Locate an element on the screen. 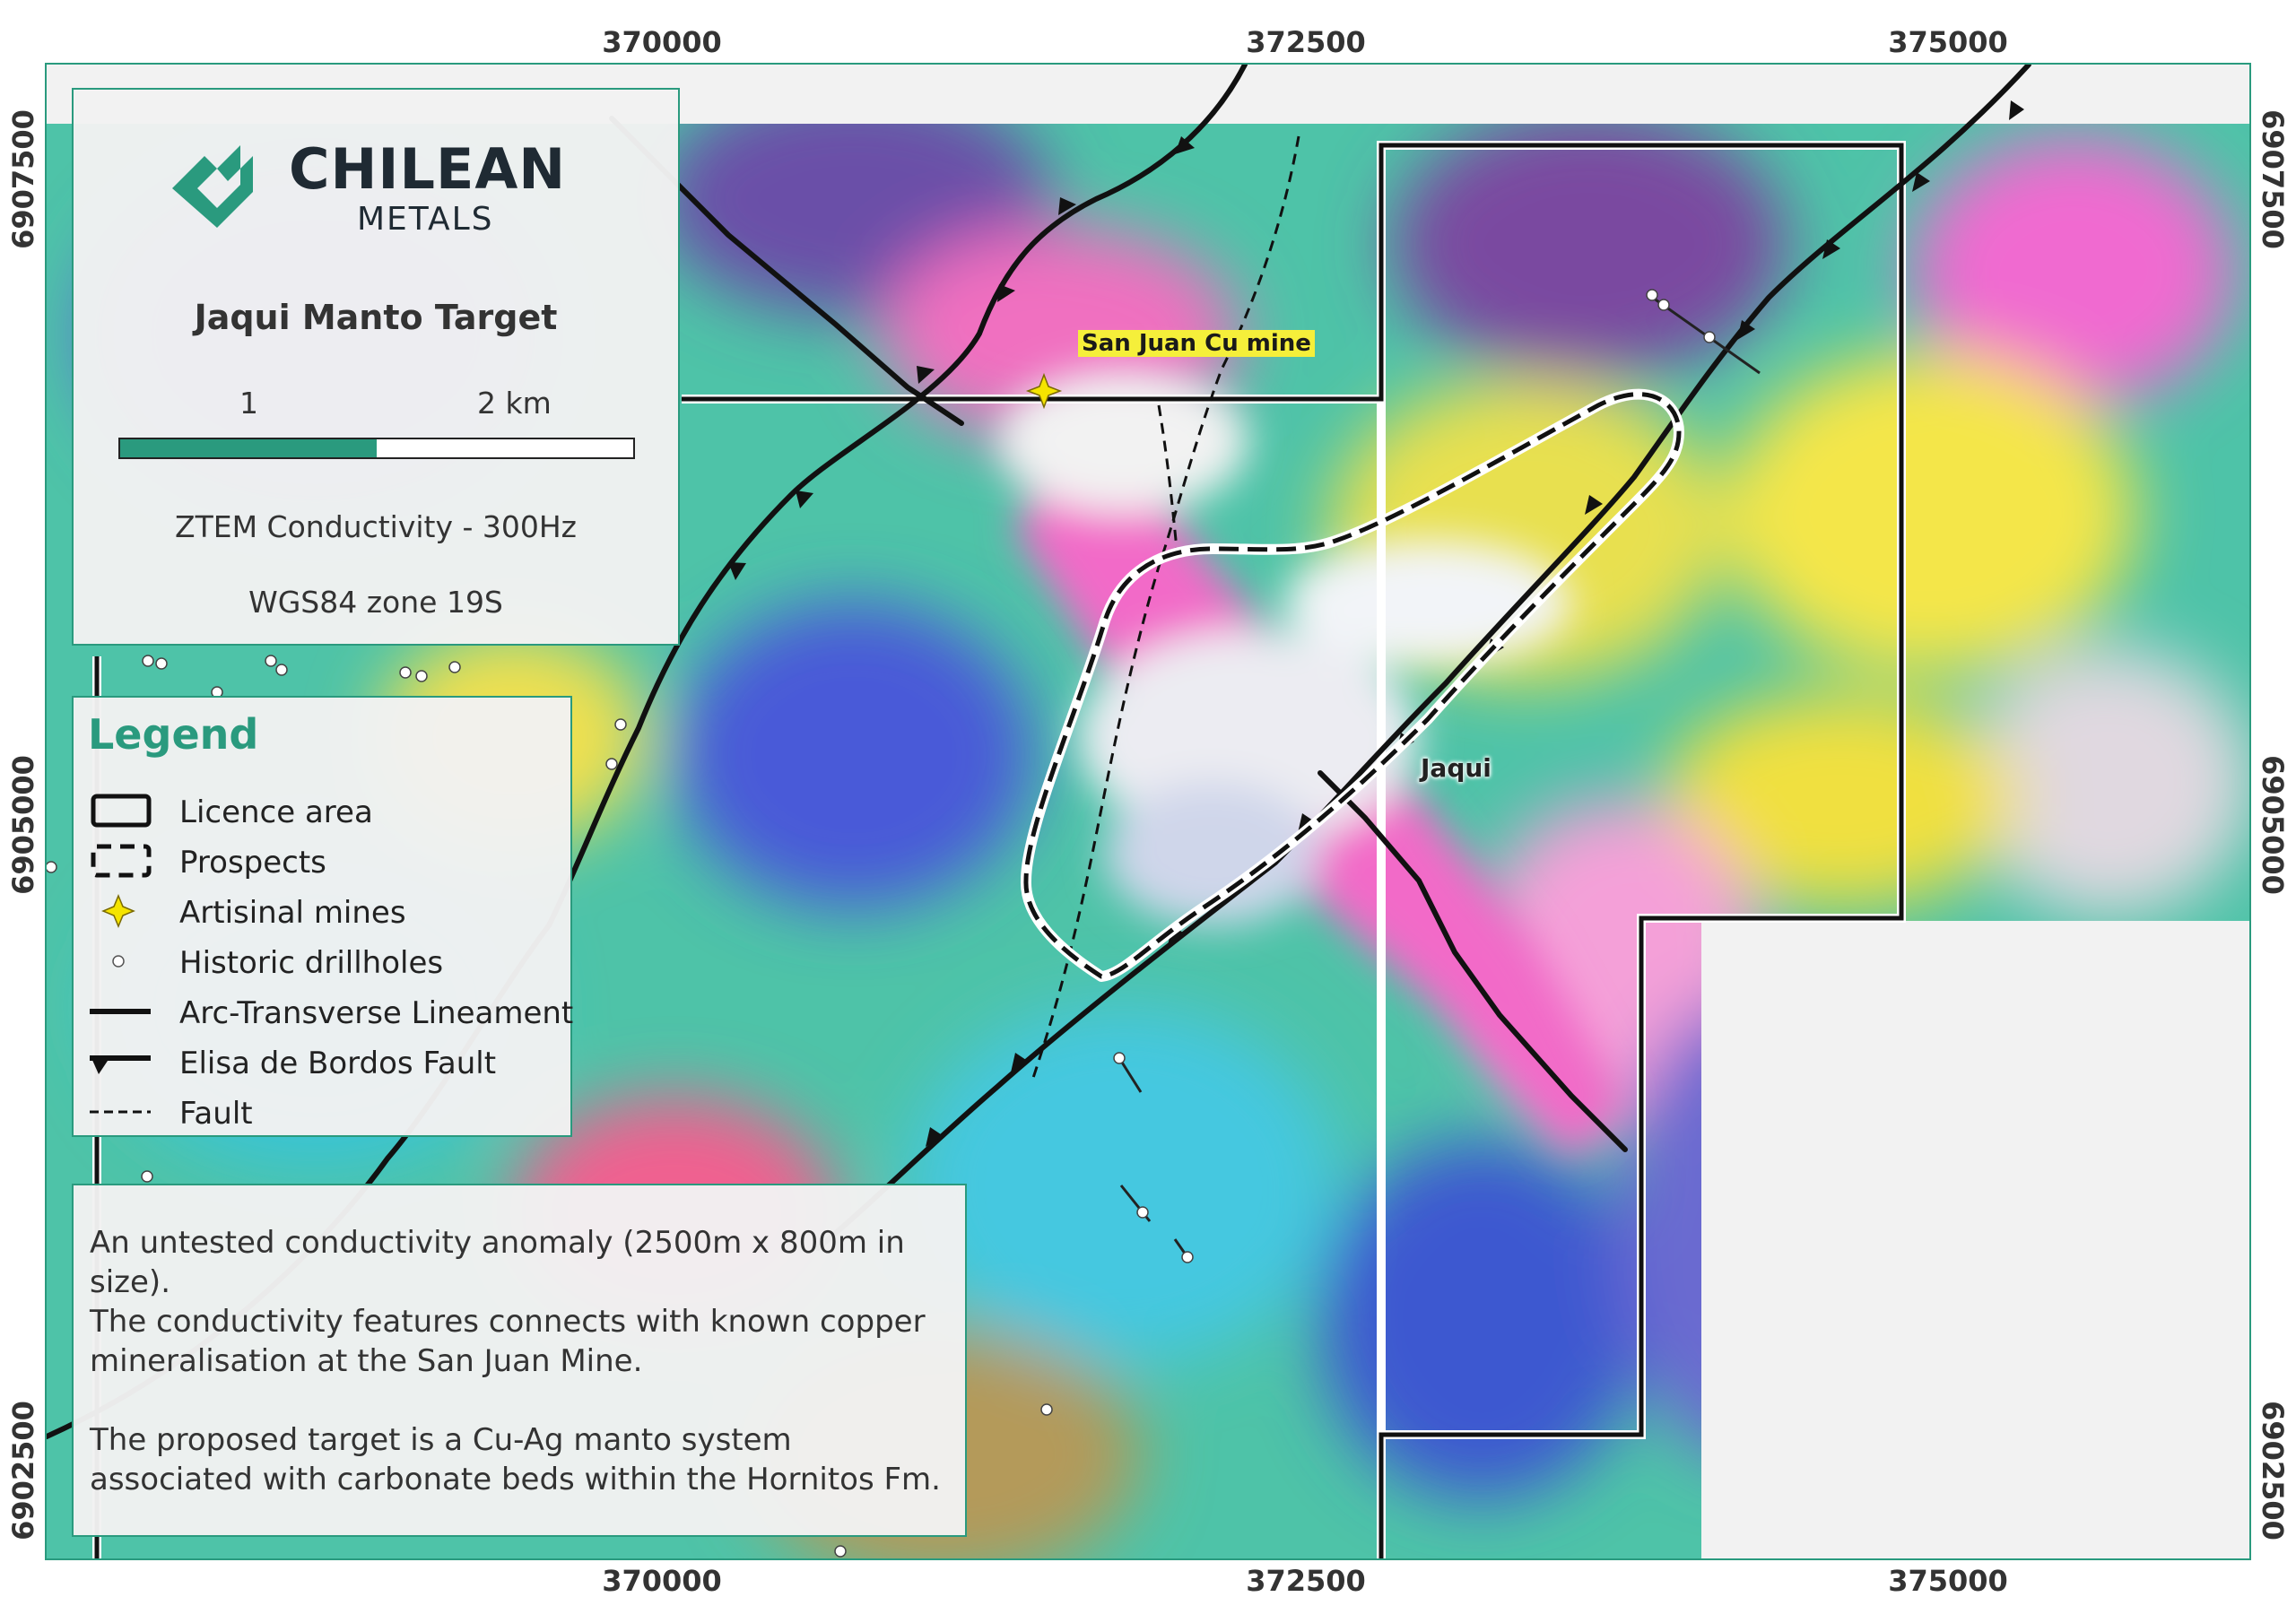  thick-line-icon is located at coordinates (120, 1012).